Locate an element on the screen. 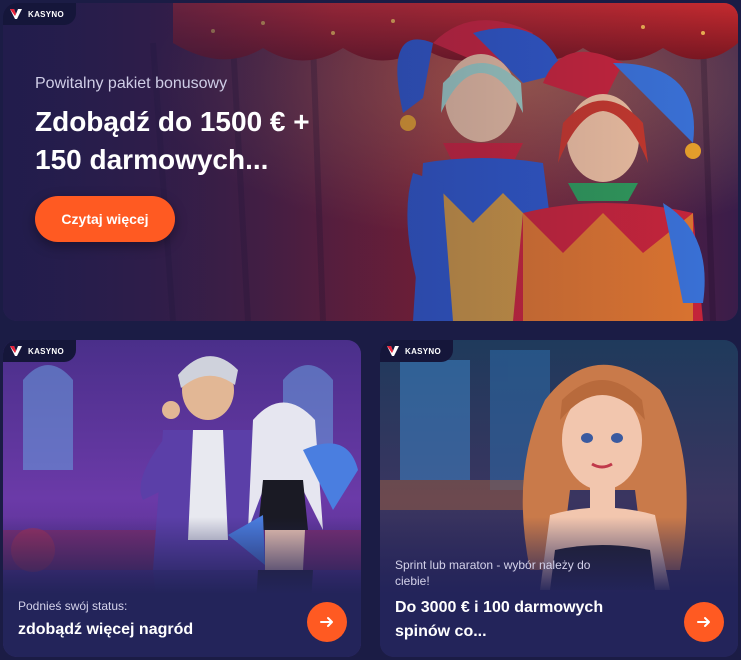 The height and width of the screenshot is (660, 741). promo-title: zdobądź więcej nagród is located at coordinates (106, 629).